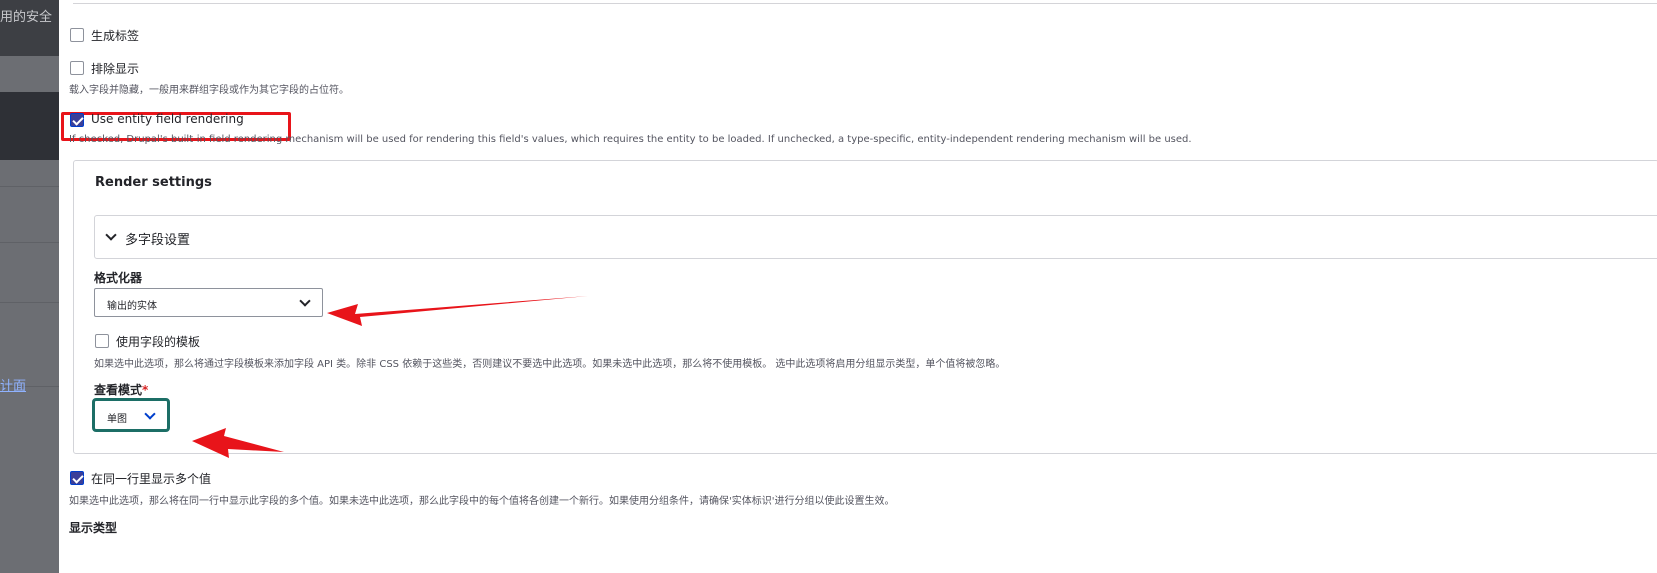  What do you see at coordinates (151, 479) in the screenshot?
I see `multiple-values-label: 在同一行里显示多个值` at bounding box center [151, 479].